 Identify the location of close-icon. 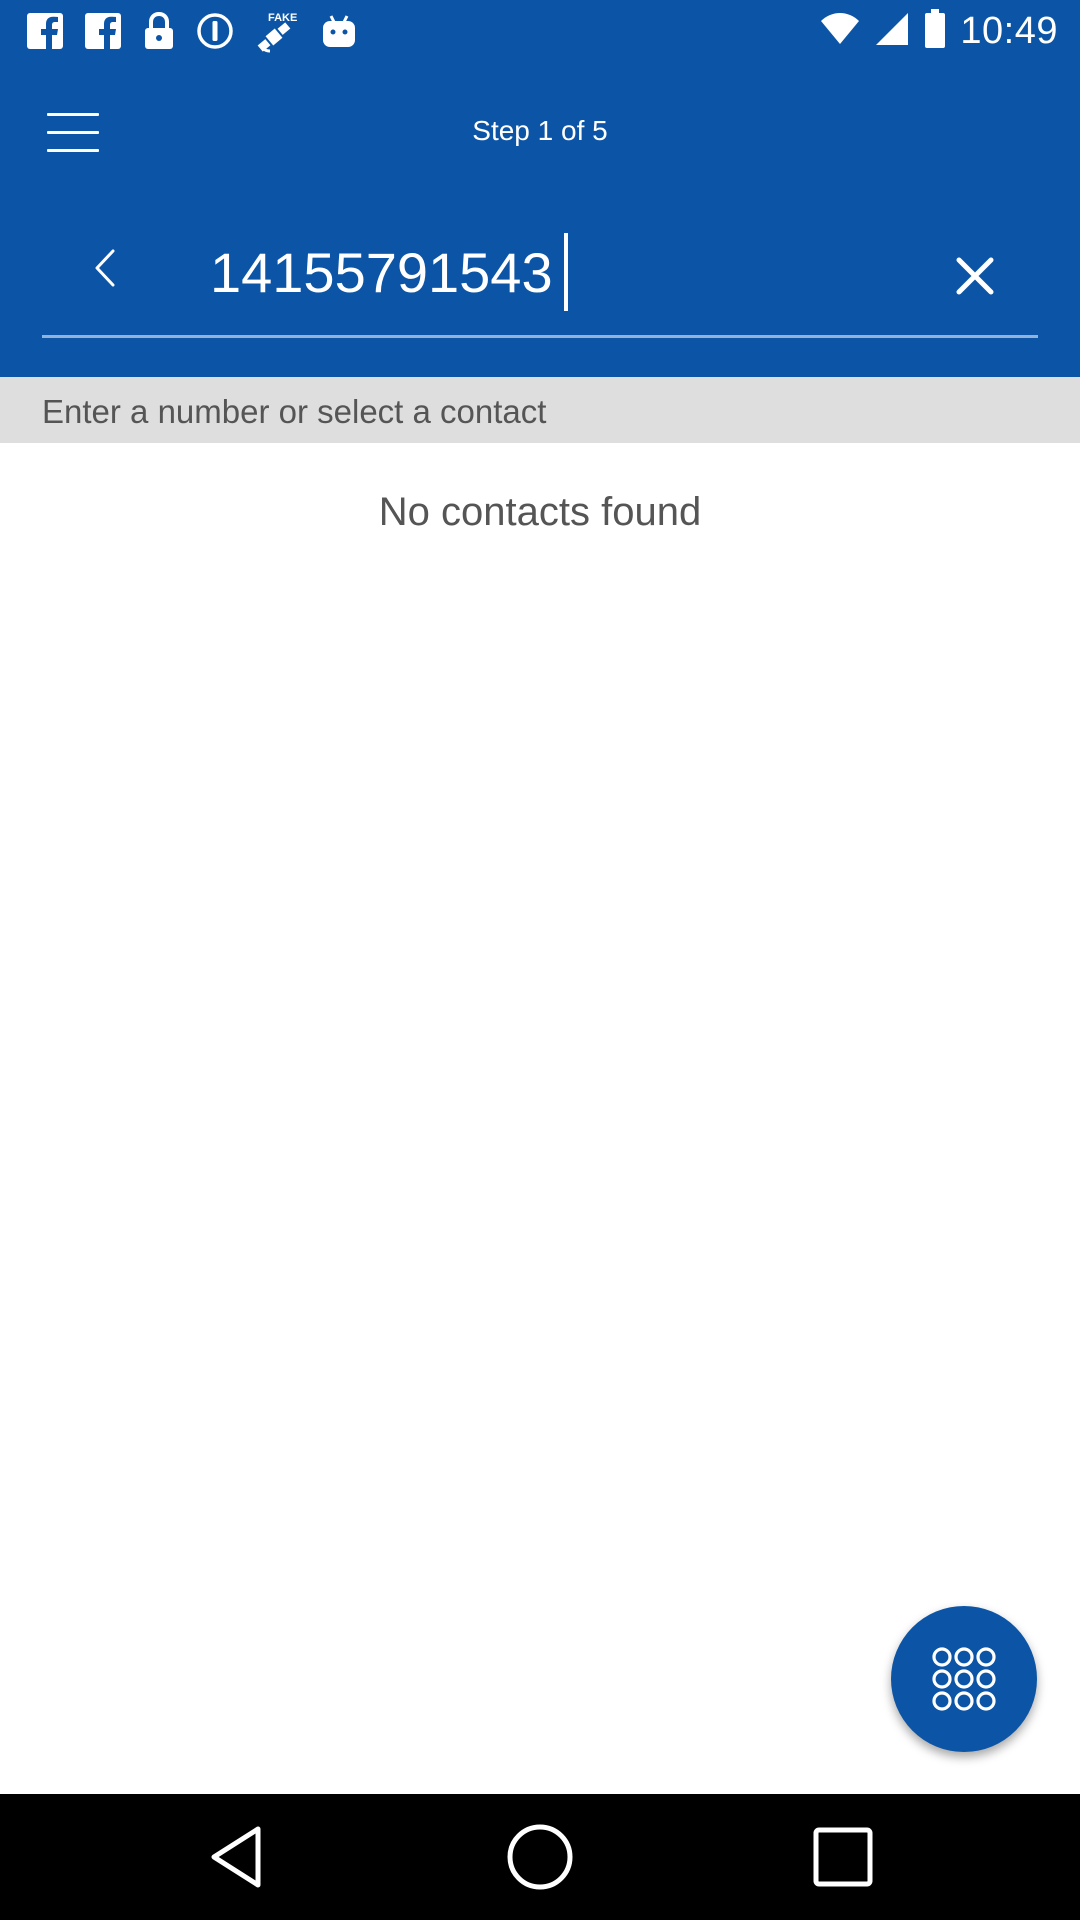
(975, 276).